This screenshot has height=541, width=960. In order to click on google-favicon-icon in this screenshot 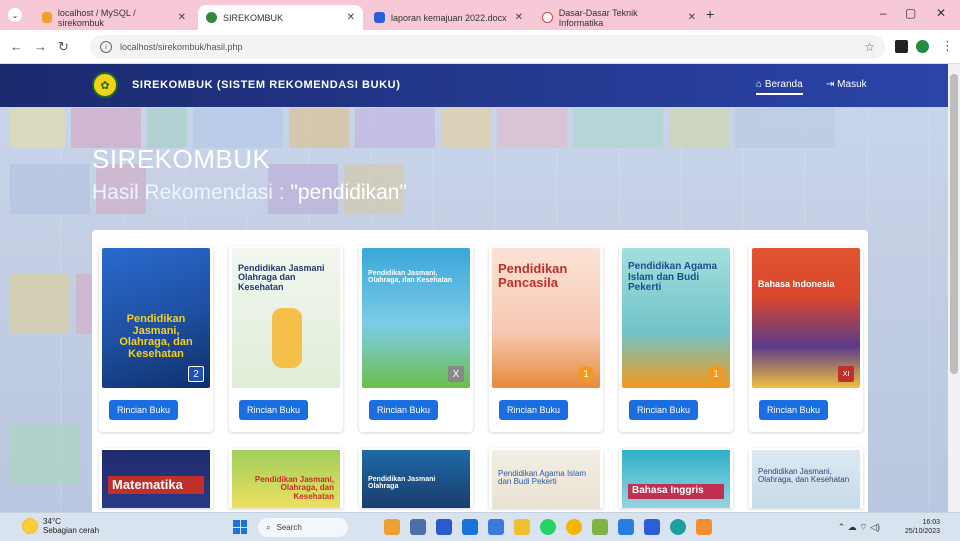, I will do `click(547, 17)`.